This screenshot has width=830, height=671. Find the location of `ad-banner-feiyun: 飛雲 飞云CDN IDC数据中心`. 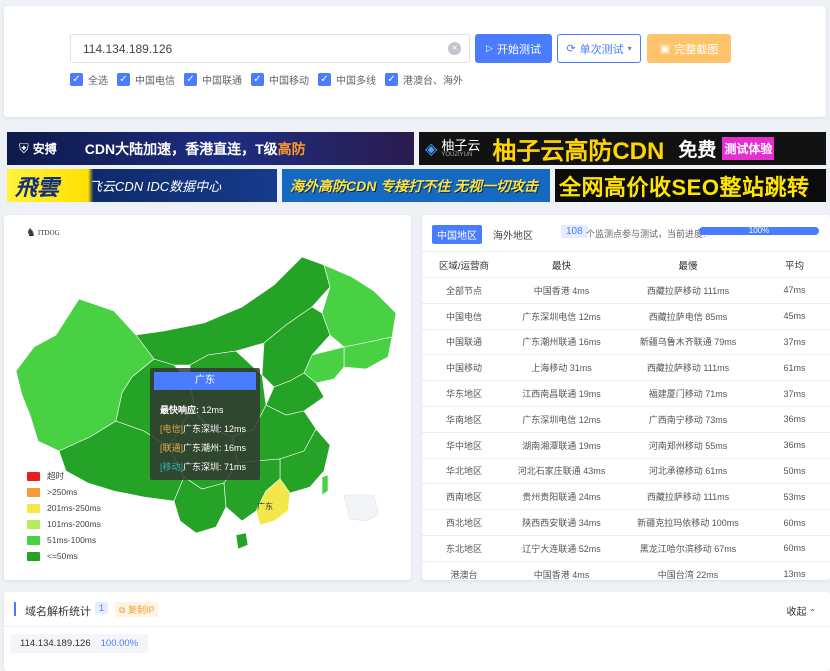

ad-banner-feiyun: 飛雲 飞云CDN IDC数据中心 is located at coordinates (142, 185).